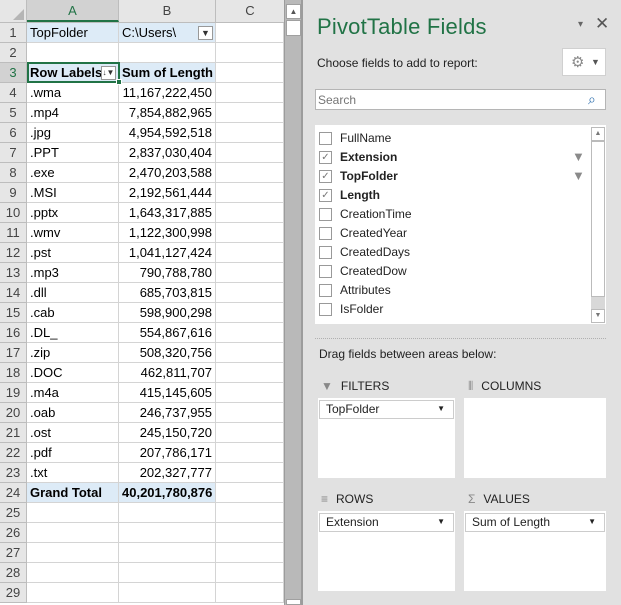 The width and height of the screenshot is (621, 605). What do you see at coordinates (73, 193) in the screenshot?
I see `row-label-cell: .MSI` at bounding box center [73, 193].